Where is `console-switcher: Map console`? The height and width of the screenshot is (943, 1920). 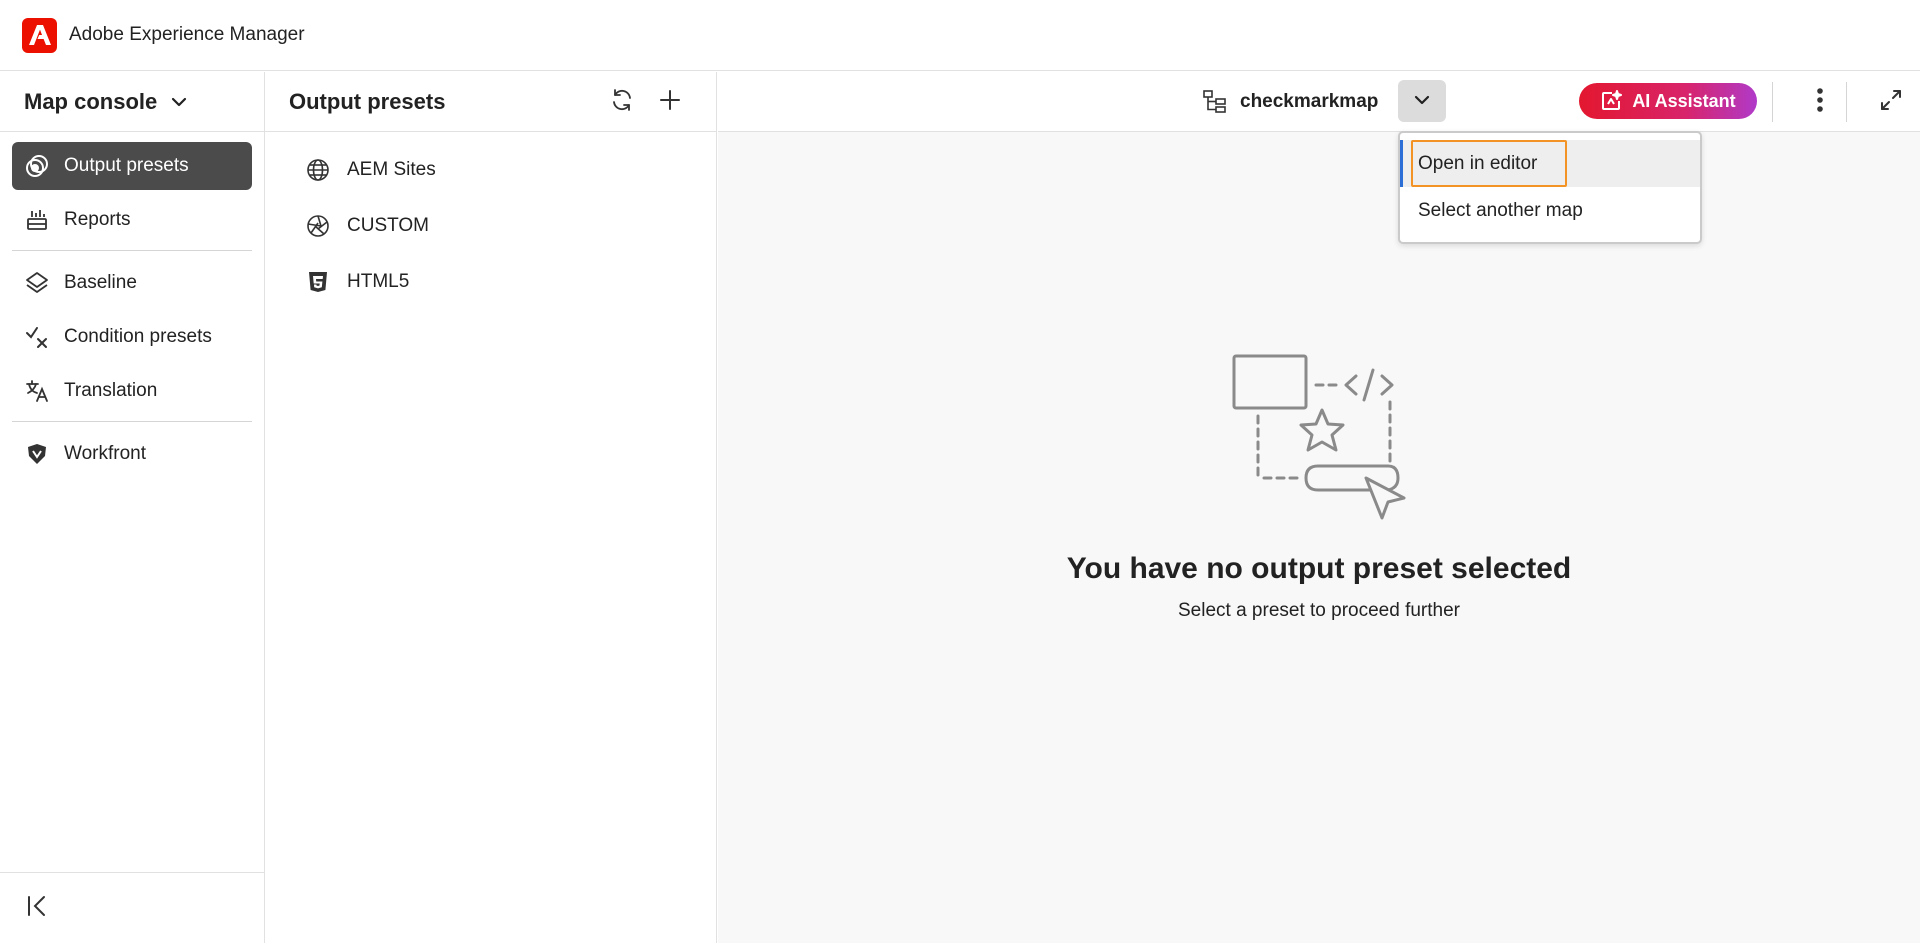
console-switcher: Map console is located at coordinates (132, 102).